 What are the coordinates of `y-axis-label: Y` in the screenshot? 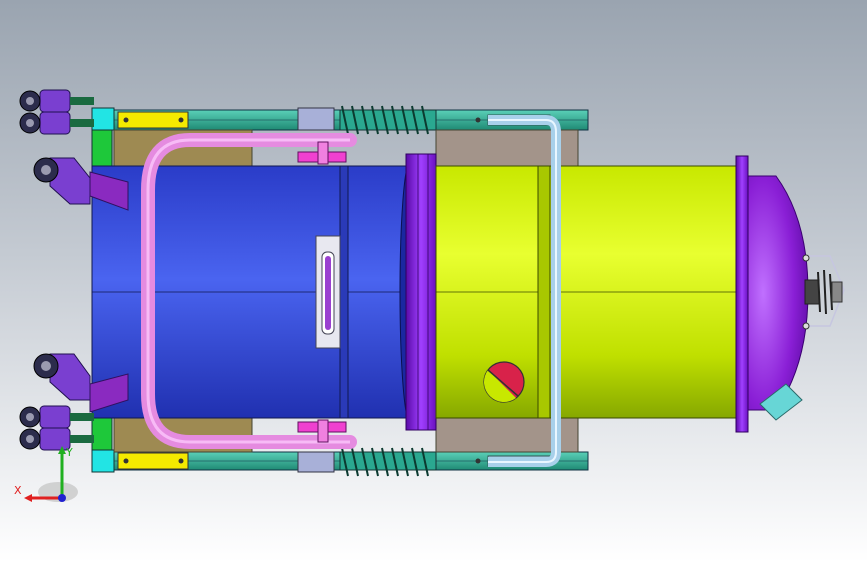 It's located at (69, 452).